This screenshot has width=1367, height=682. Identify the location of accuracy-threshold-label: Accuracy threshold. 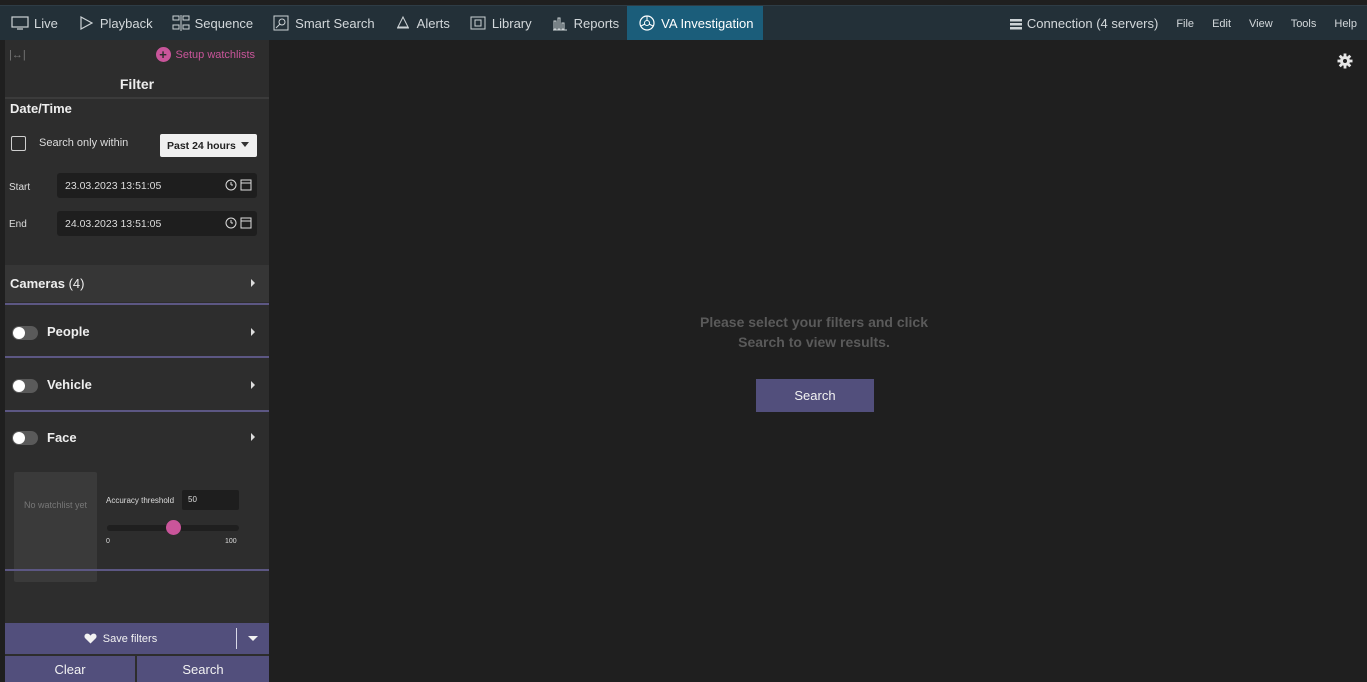
(140, 500).